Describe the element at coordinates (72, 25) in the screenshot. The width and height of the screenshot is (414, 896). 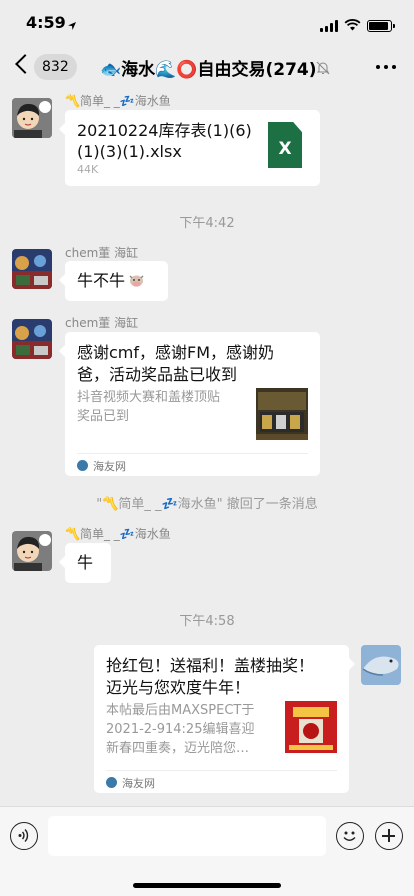
I see `location-arrow-icon` at that location.